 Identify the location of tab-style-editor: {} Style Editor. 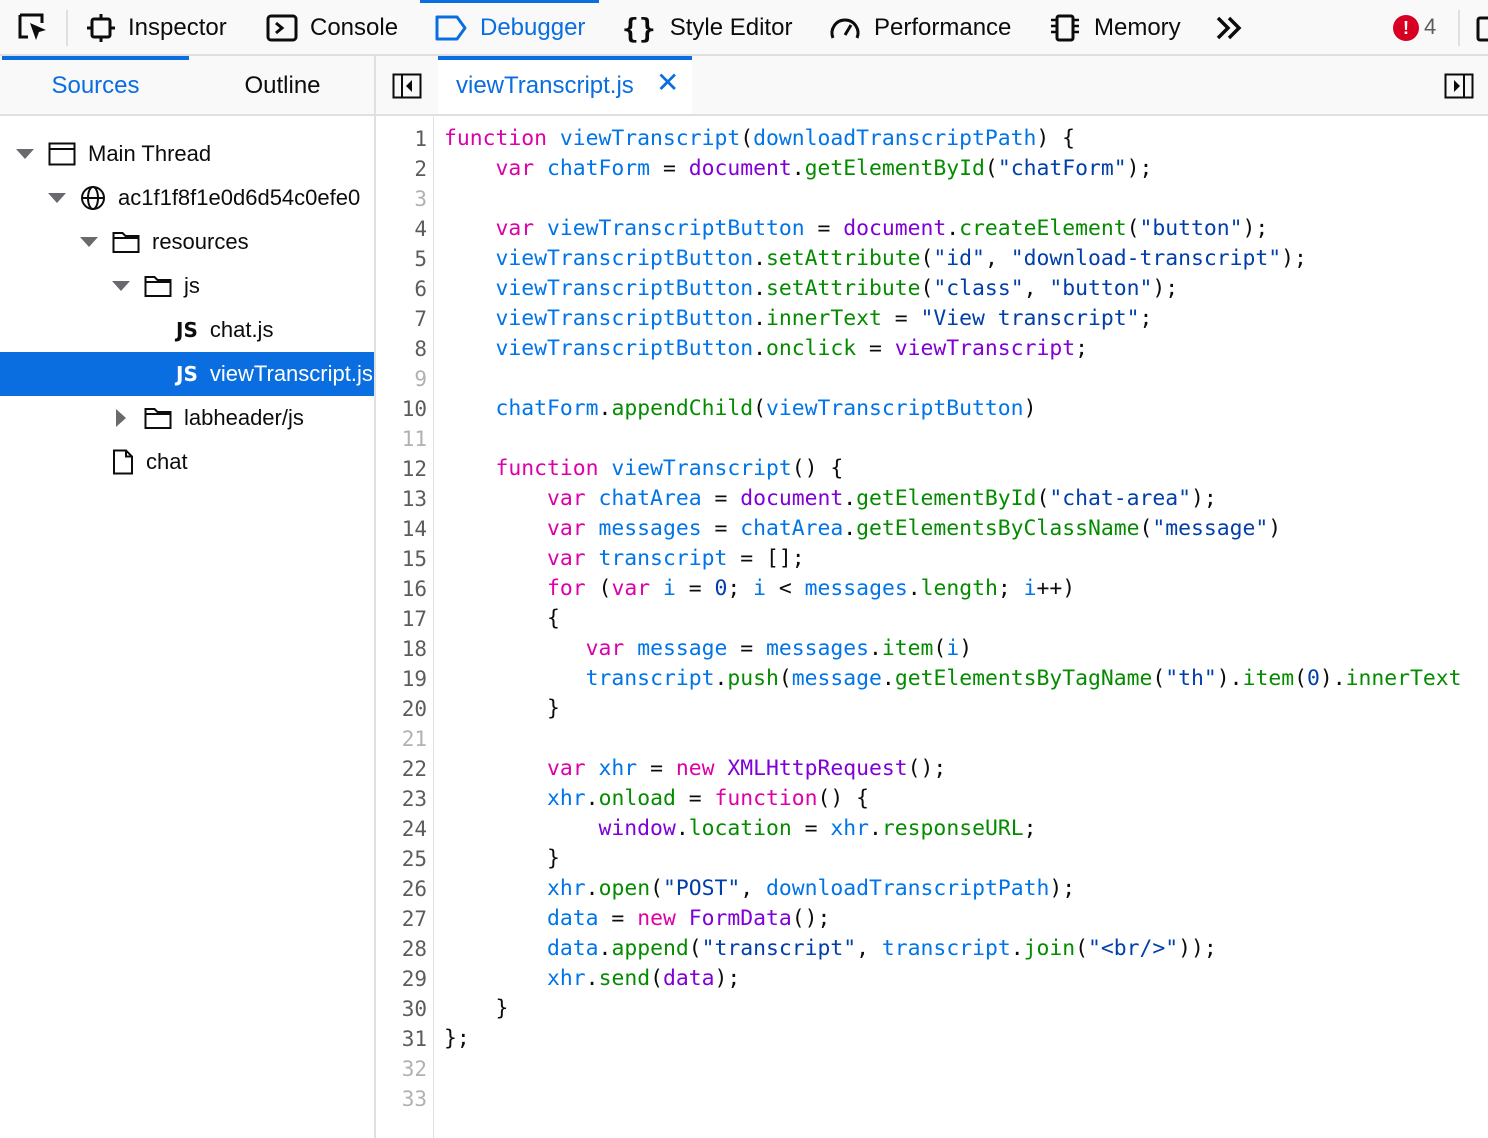
(707, 28).